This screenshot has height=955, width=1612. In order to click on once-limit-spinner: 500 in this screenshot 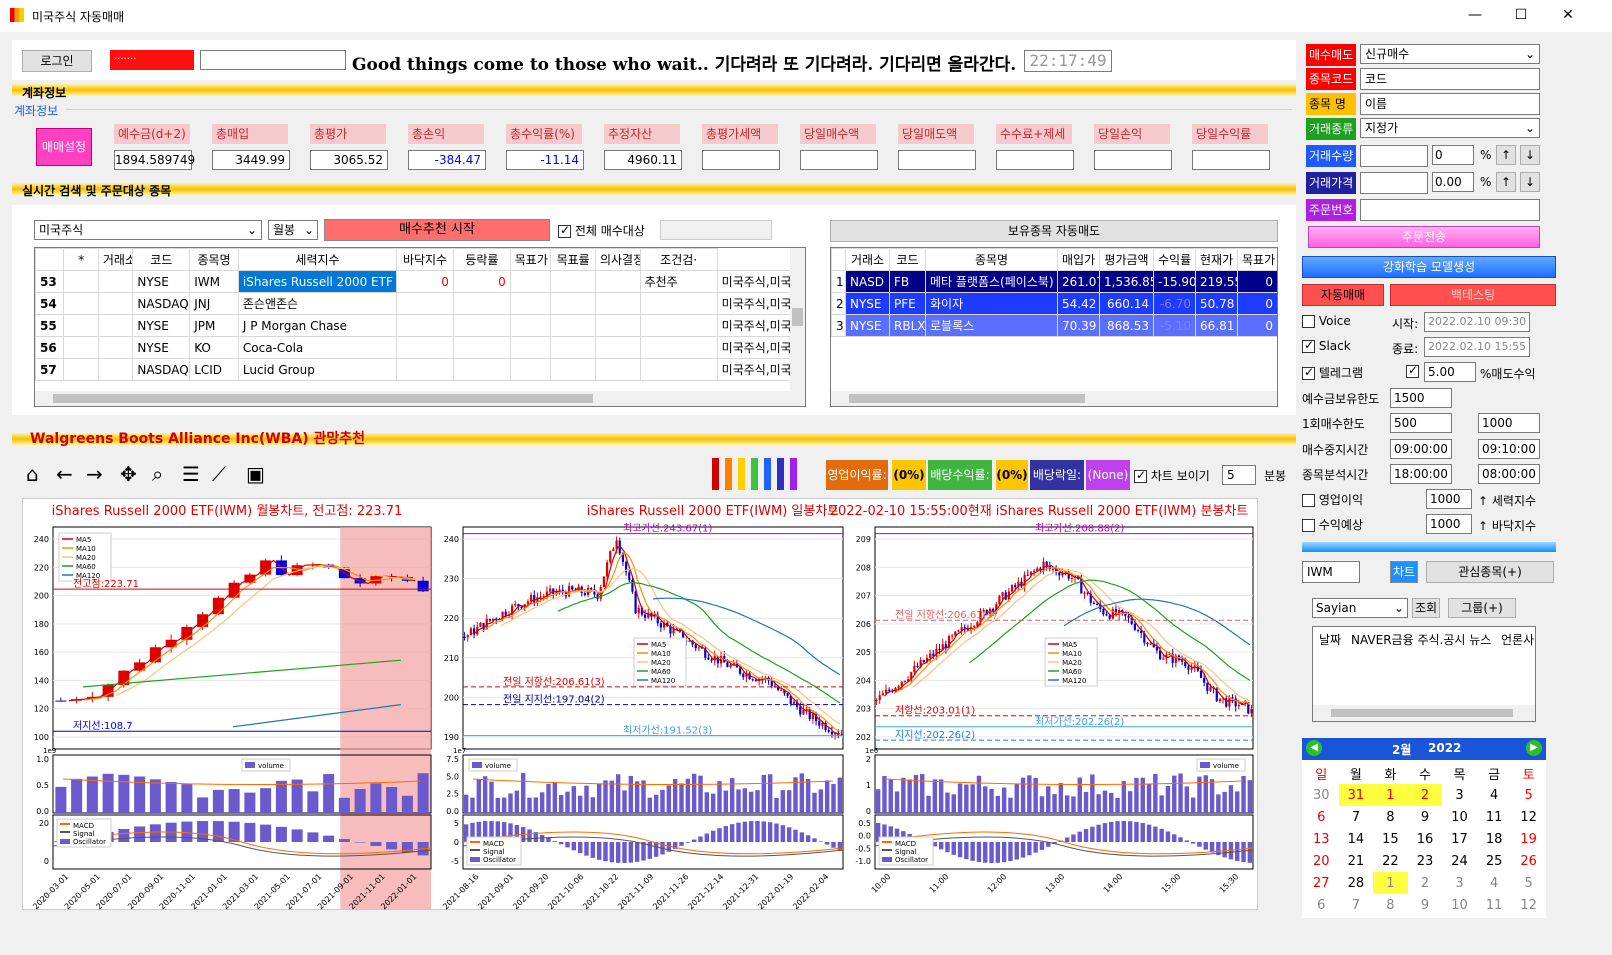, I will do `click(1421, 423)`.